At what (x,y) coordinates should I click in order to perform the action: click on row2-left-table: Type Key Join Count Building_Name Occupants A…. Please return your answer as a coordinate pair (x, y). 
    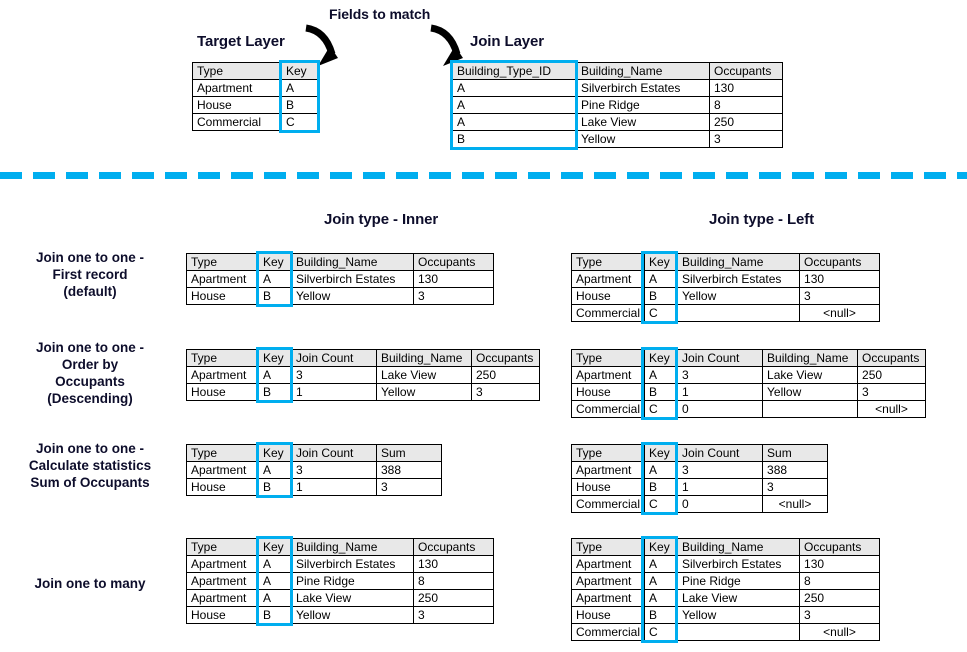
    Looking at the image, I should click on (748, 383).